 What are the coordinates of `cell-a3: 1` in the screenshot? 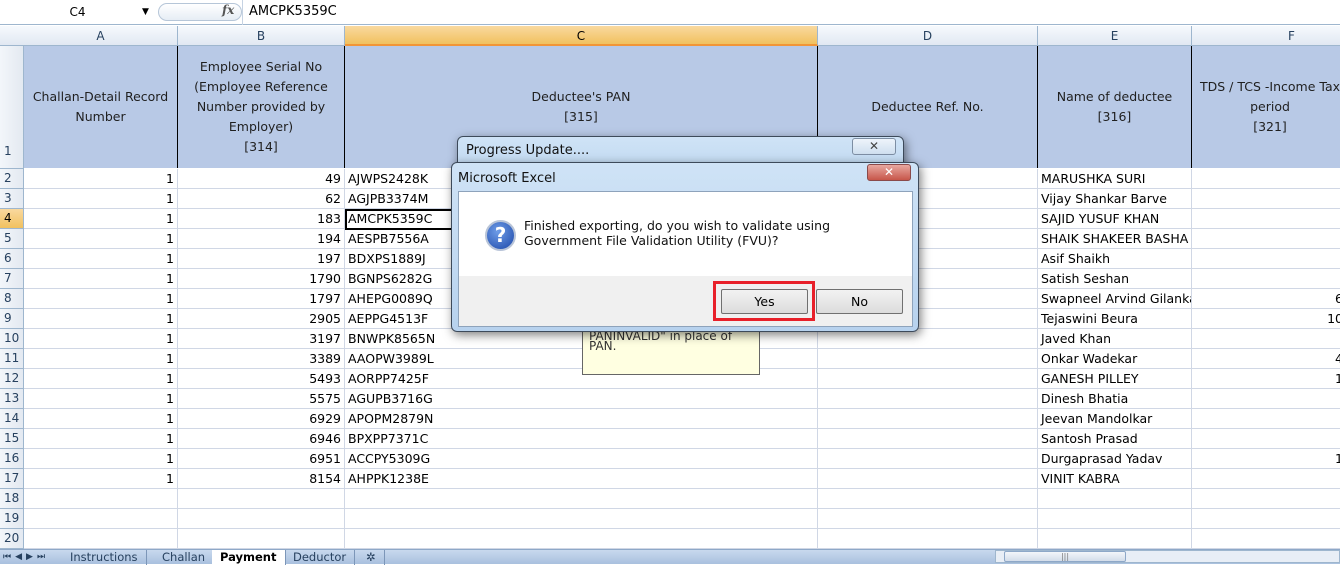 It's located at (101, 199).